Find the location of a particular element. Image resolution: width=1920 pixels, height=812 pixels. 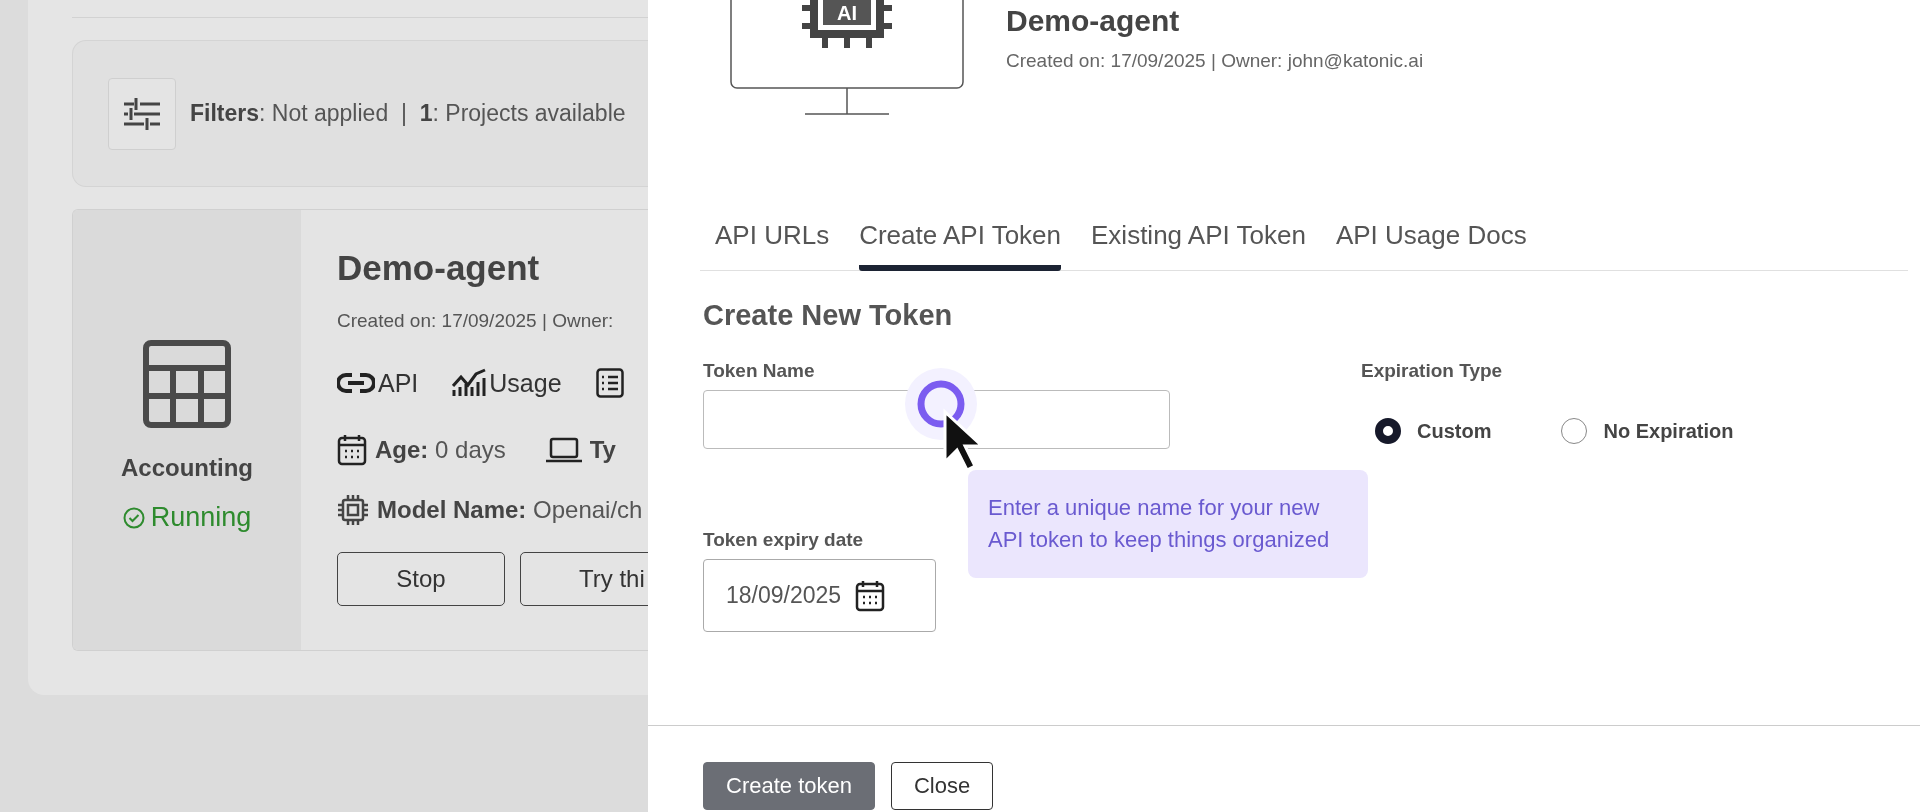

radio-option: No Expiration is located at coordinates (1647, 431).